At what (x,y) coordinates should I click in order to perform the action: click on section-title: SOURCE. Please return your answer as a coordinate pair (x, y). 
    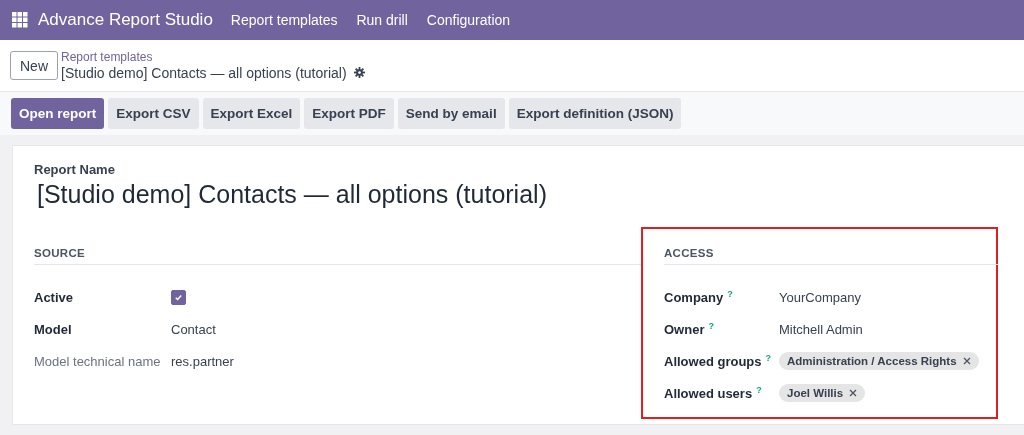
    Looking at the image, I should click on (337, 256).